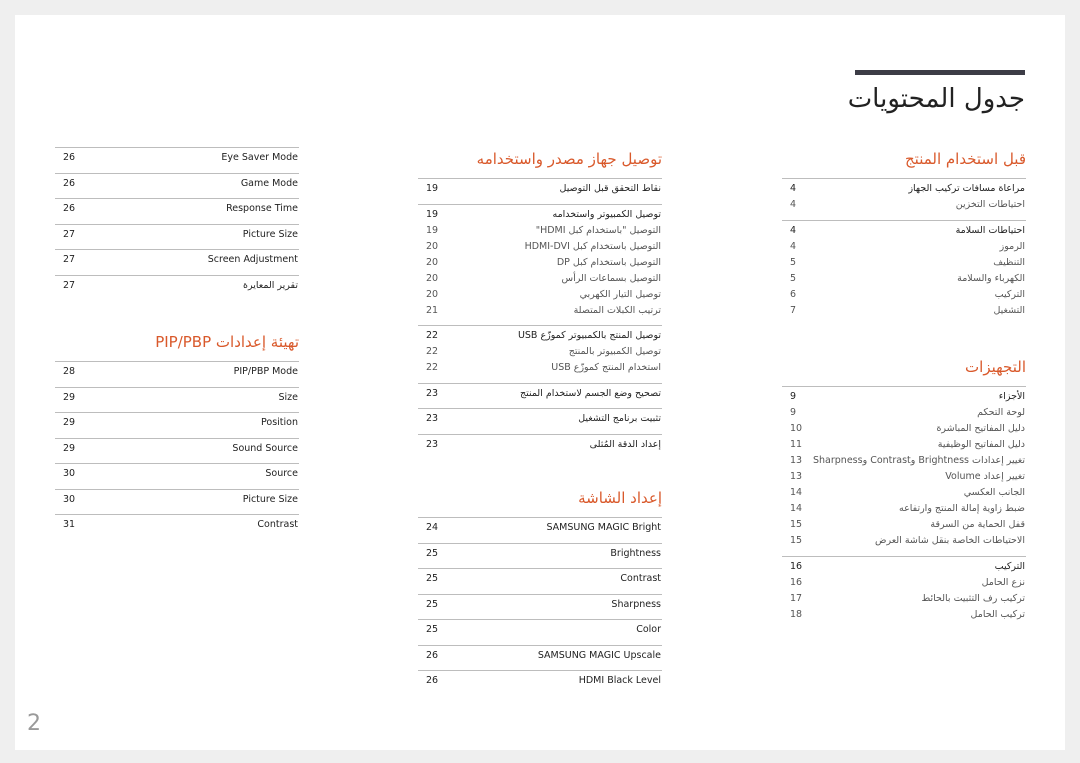  I want to click on toc-entry: Color 25, so click(540, 630).